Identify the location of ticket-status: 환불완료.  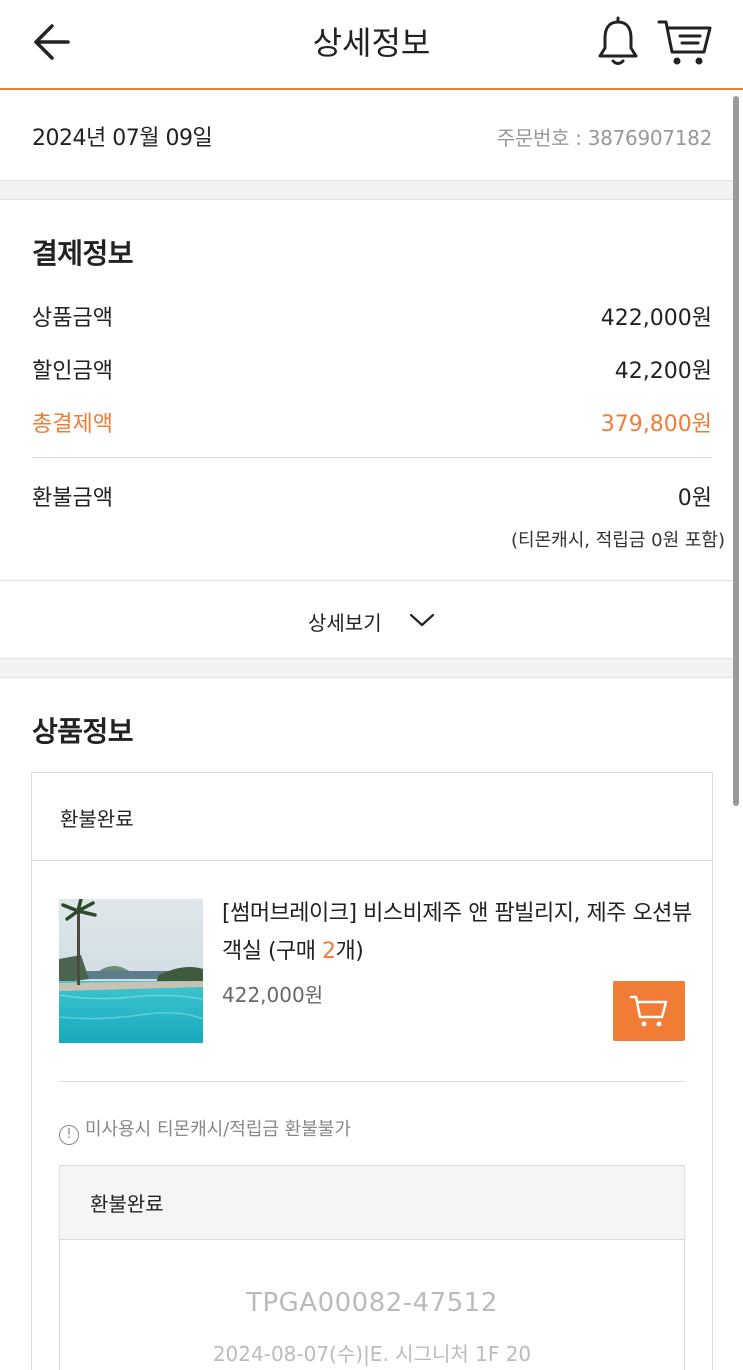
(127, 1204).